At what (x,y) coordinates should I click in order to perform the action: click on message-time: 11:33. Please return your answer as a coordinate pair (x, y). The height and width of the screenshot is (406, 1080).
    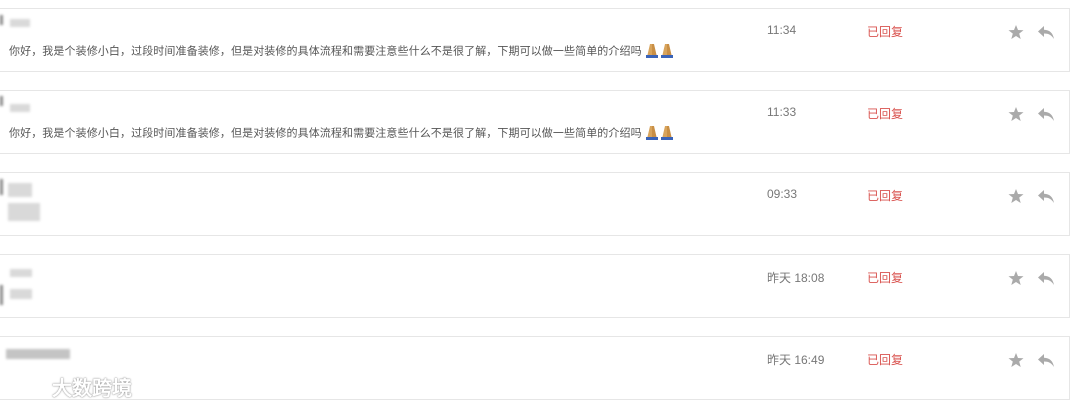
    Looking at the image, I should click on (782, 112).